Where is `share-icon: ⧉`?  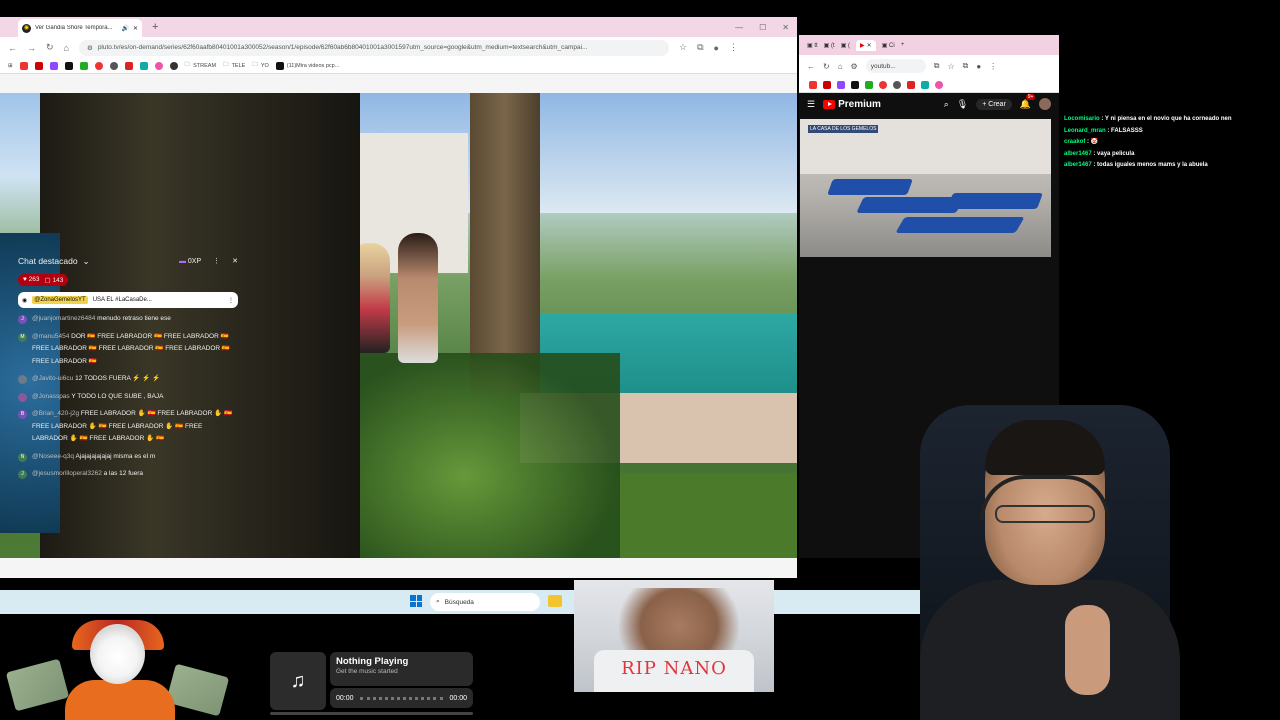 share-icon: ⧉ is located at coordinates (937, 66).